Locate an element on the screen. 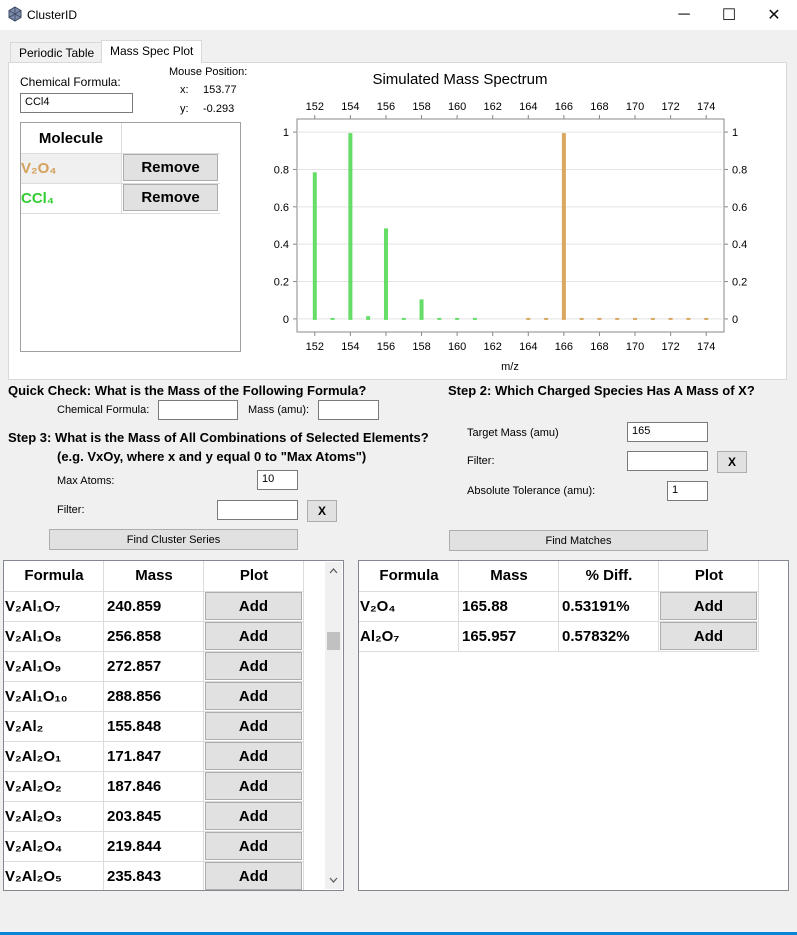 The height and width of the screenshot is (935, 797). x-tick-label-top: 168 is located at coordinates (599, 107).